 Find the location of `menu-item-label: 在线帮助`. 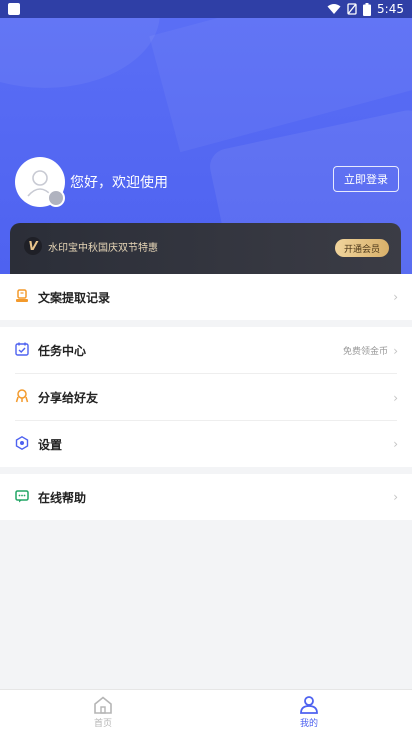

menu-item-label: 在线帮助 is located at coordinates (62, 497).